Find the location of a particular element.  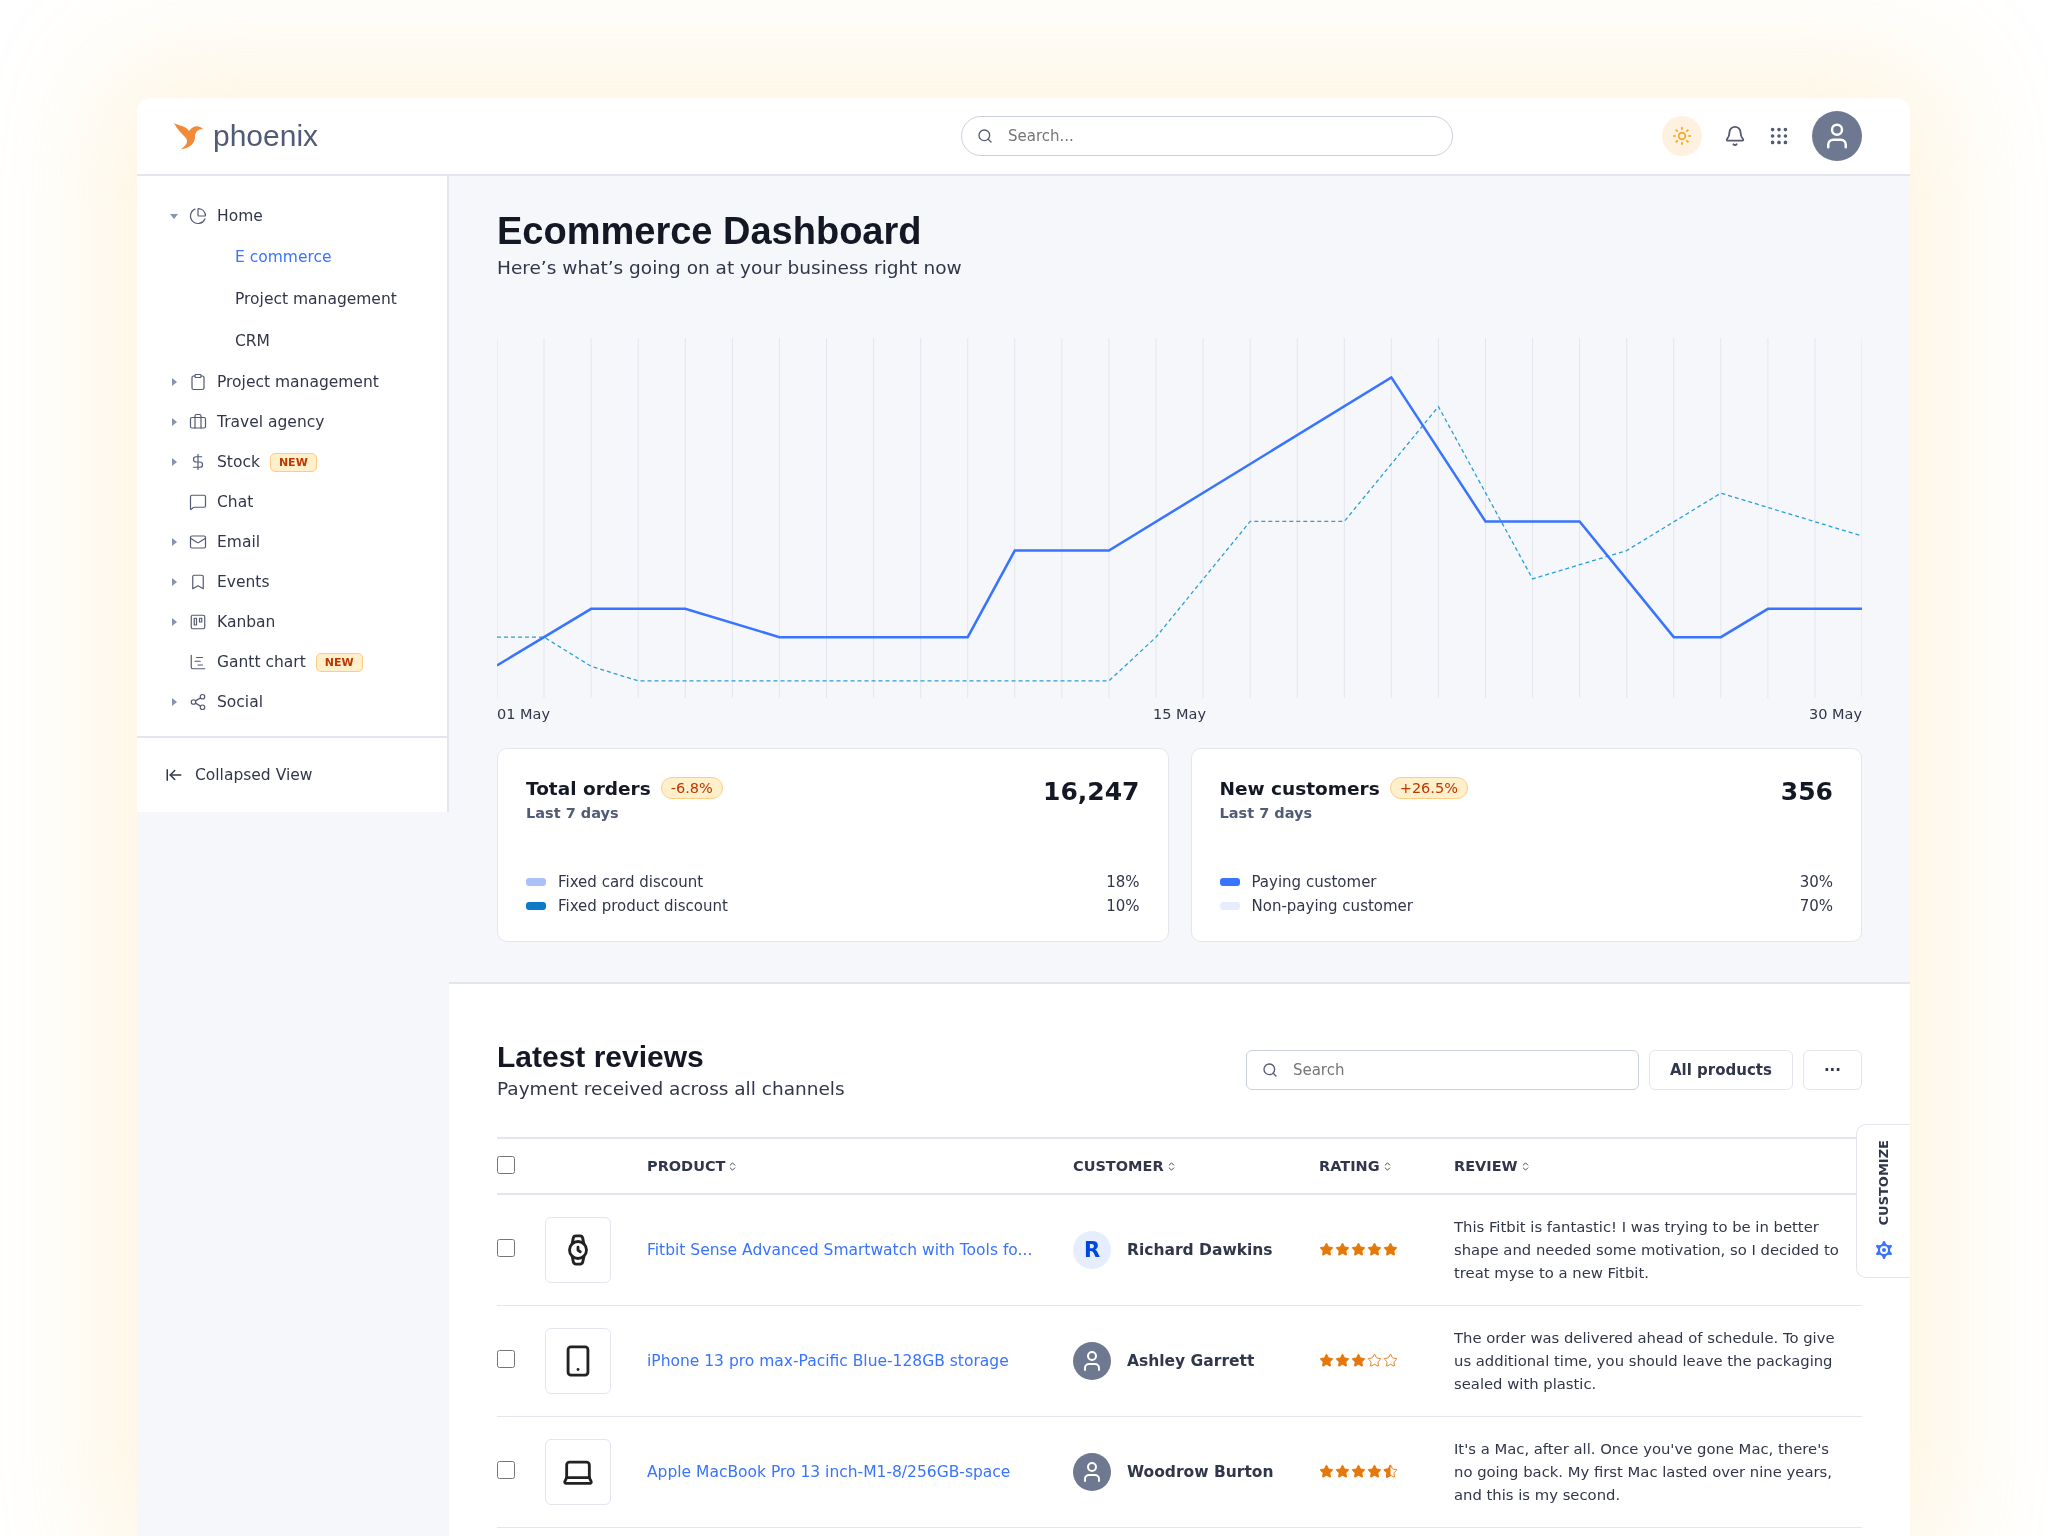

stat-value: 16,247 is located at coordinates (1091, 791).